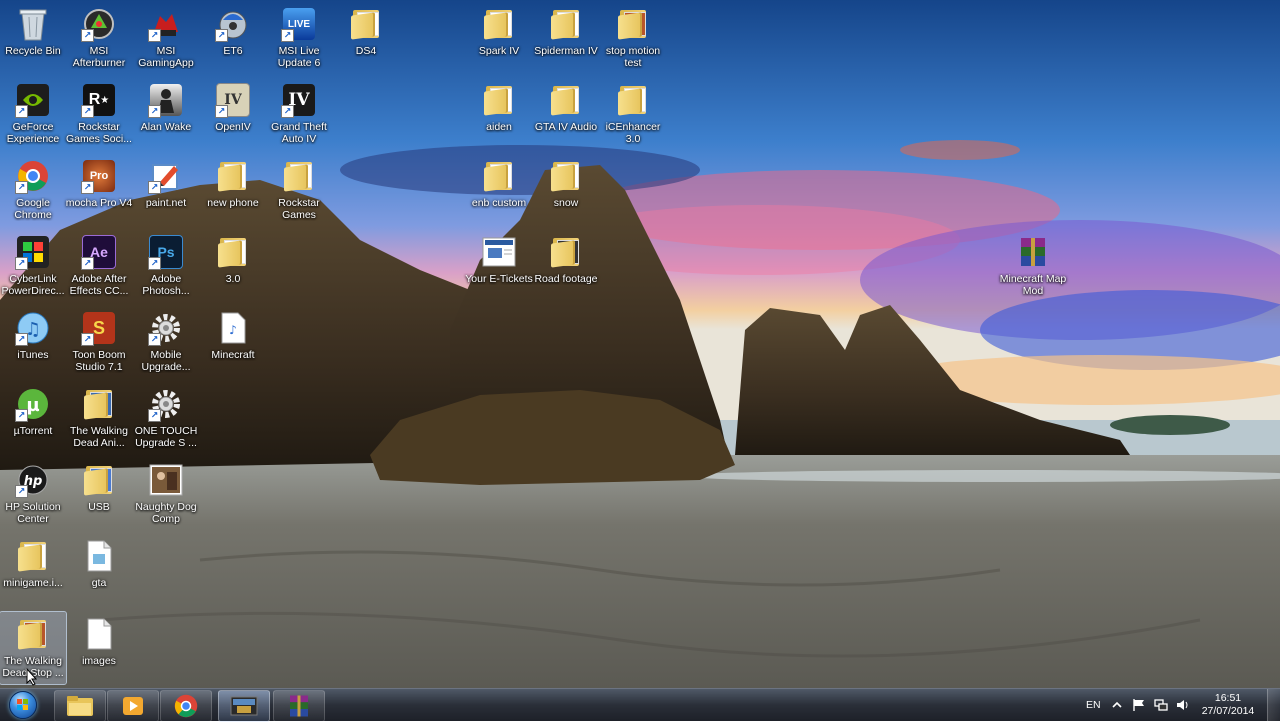  I want to click on desktop-icon-label: MSI Live Update 6, so click(299, 57).